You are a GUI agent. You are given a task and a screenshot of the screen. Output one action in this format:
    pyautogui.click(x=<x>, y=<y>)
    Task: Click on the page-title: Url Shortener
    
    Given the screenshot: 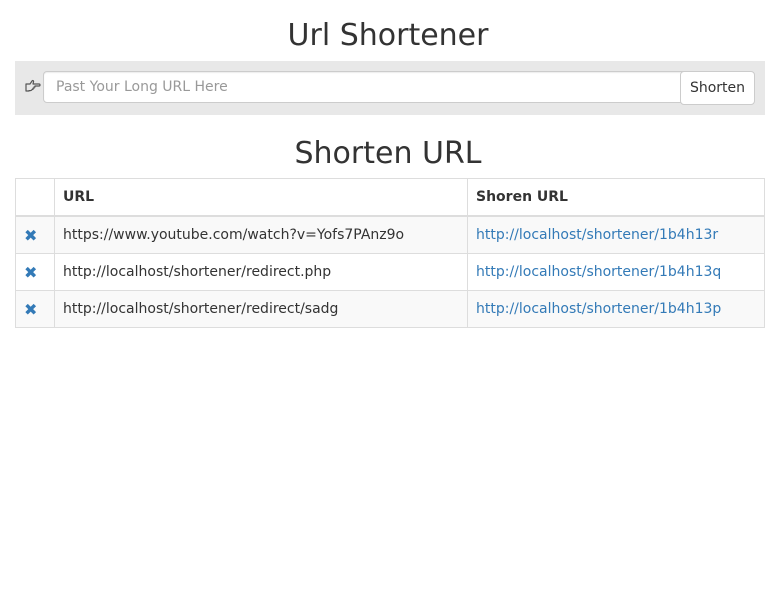 What is the action you would take?
    pyautogui.click(x=388, y=35)
    